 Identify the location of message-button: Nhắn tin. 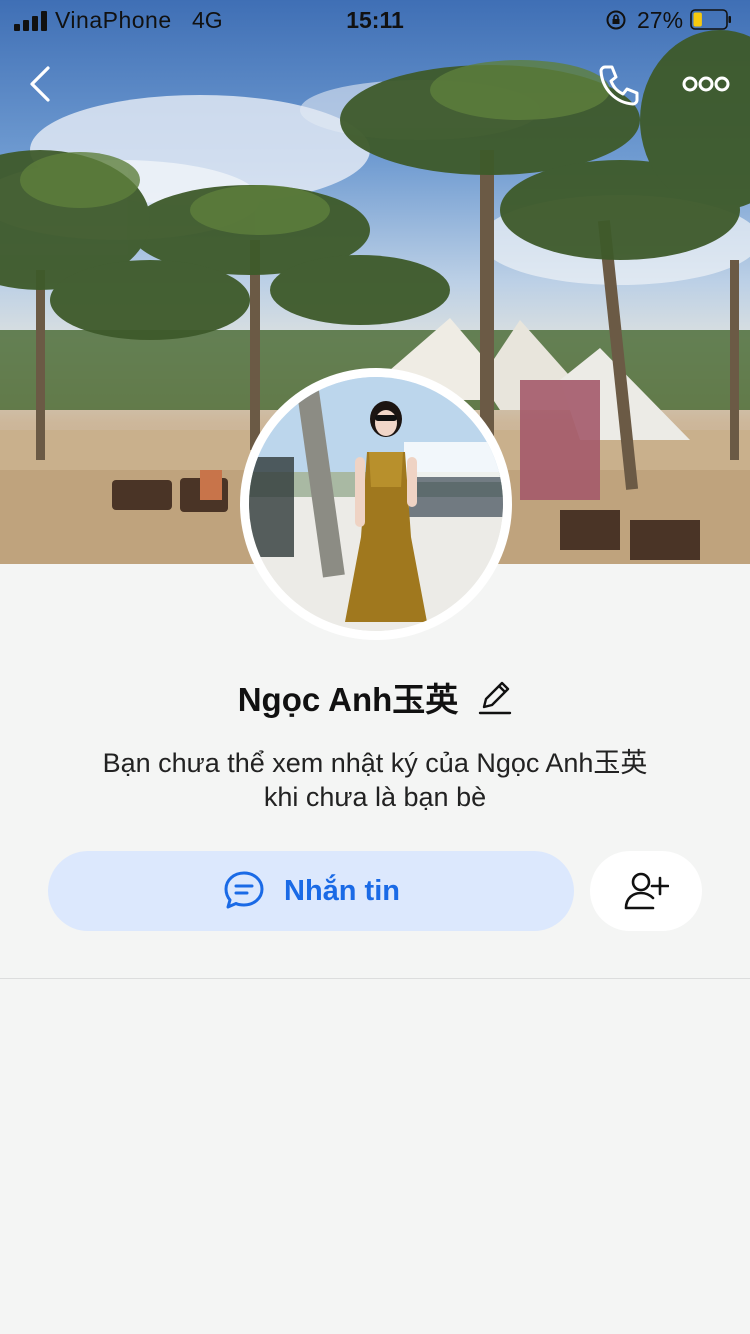
(311, 891).